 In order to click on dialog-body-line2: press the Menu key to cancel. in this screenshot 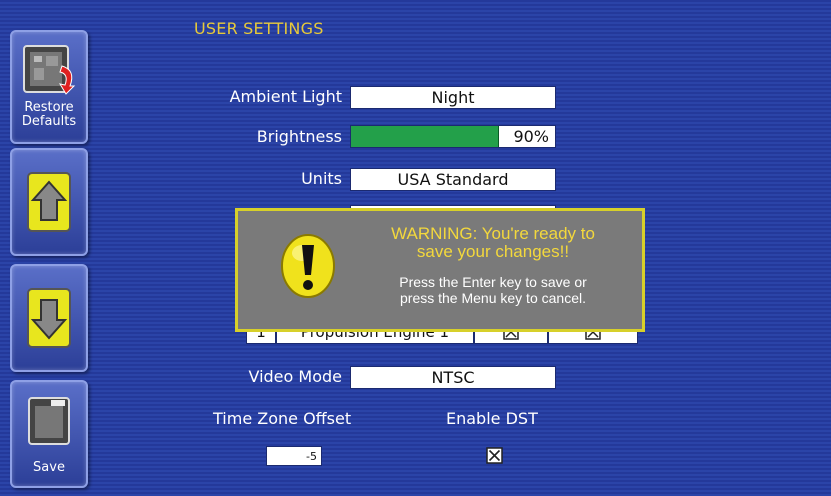, I will do `click(493, 298)`.